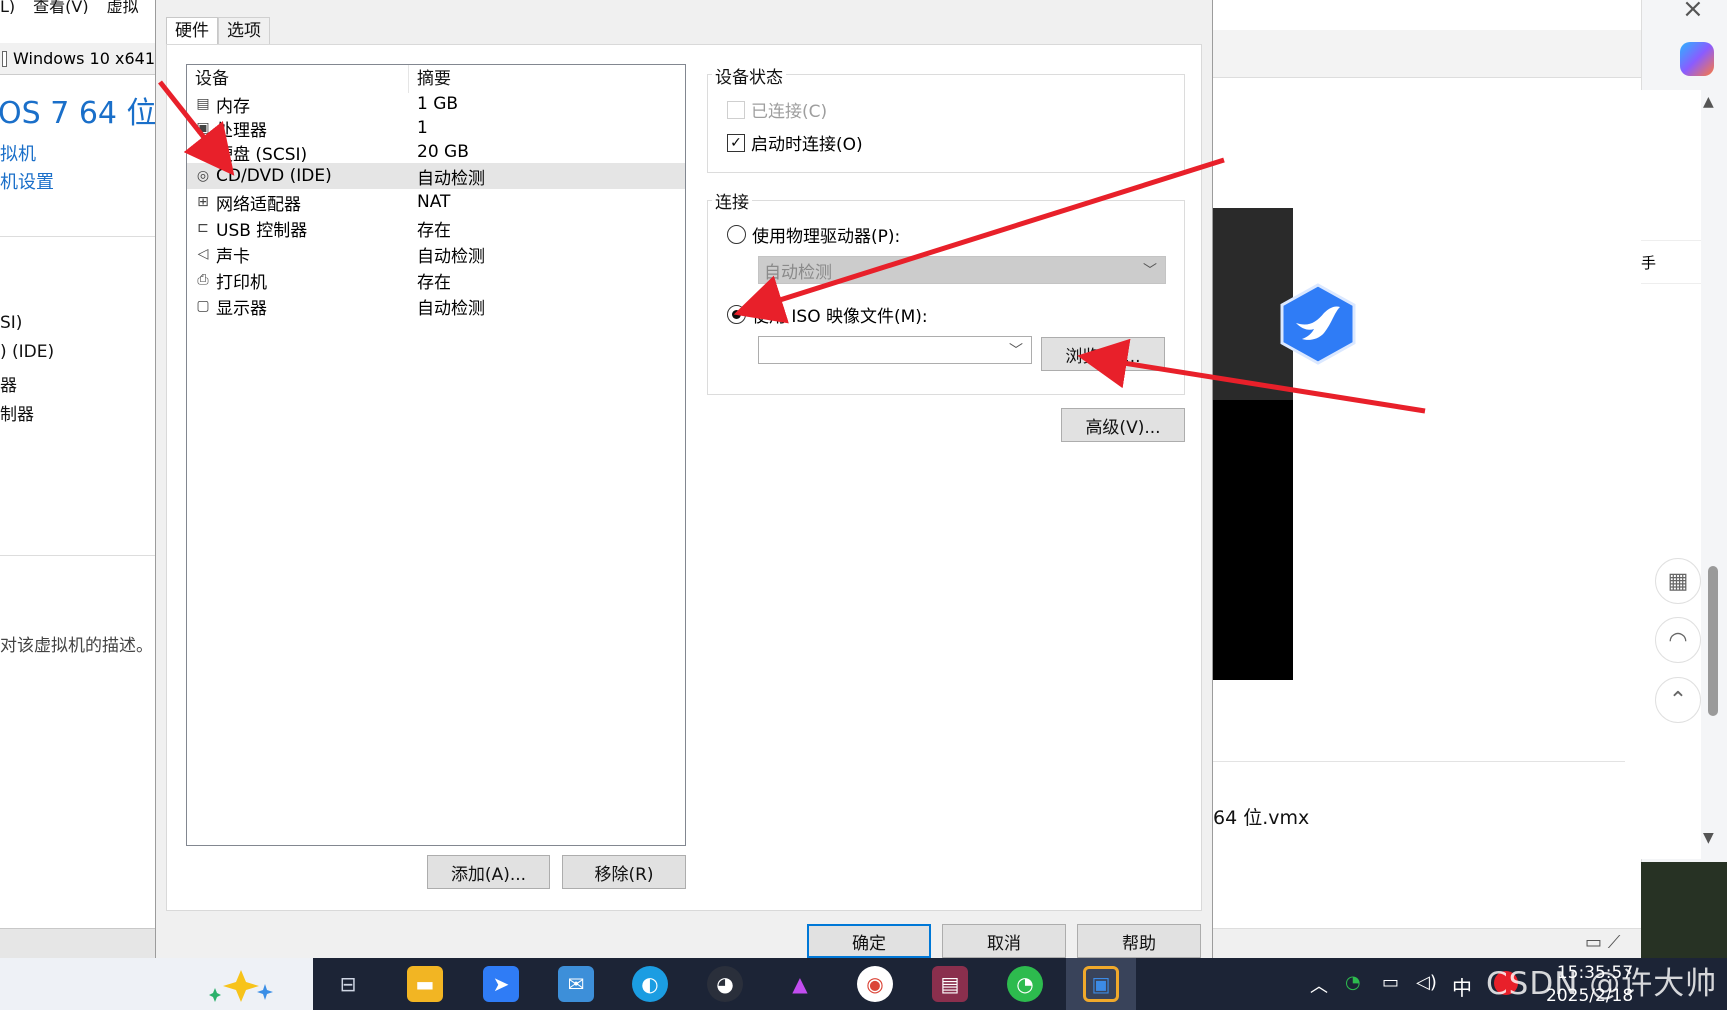 This screenshot has width=1727, height=1010. I want to click on physical-drive-label: 使用物理驱动器(P):, so click(826, 237).